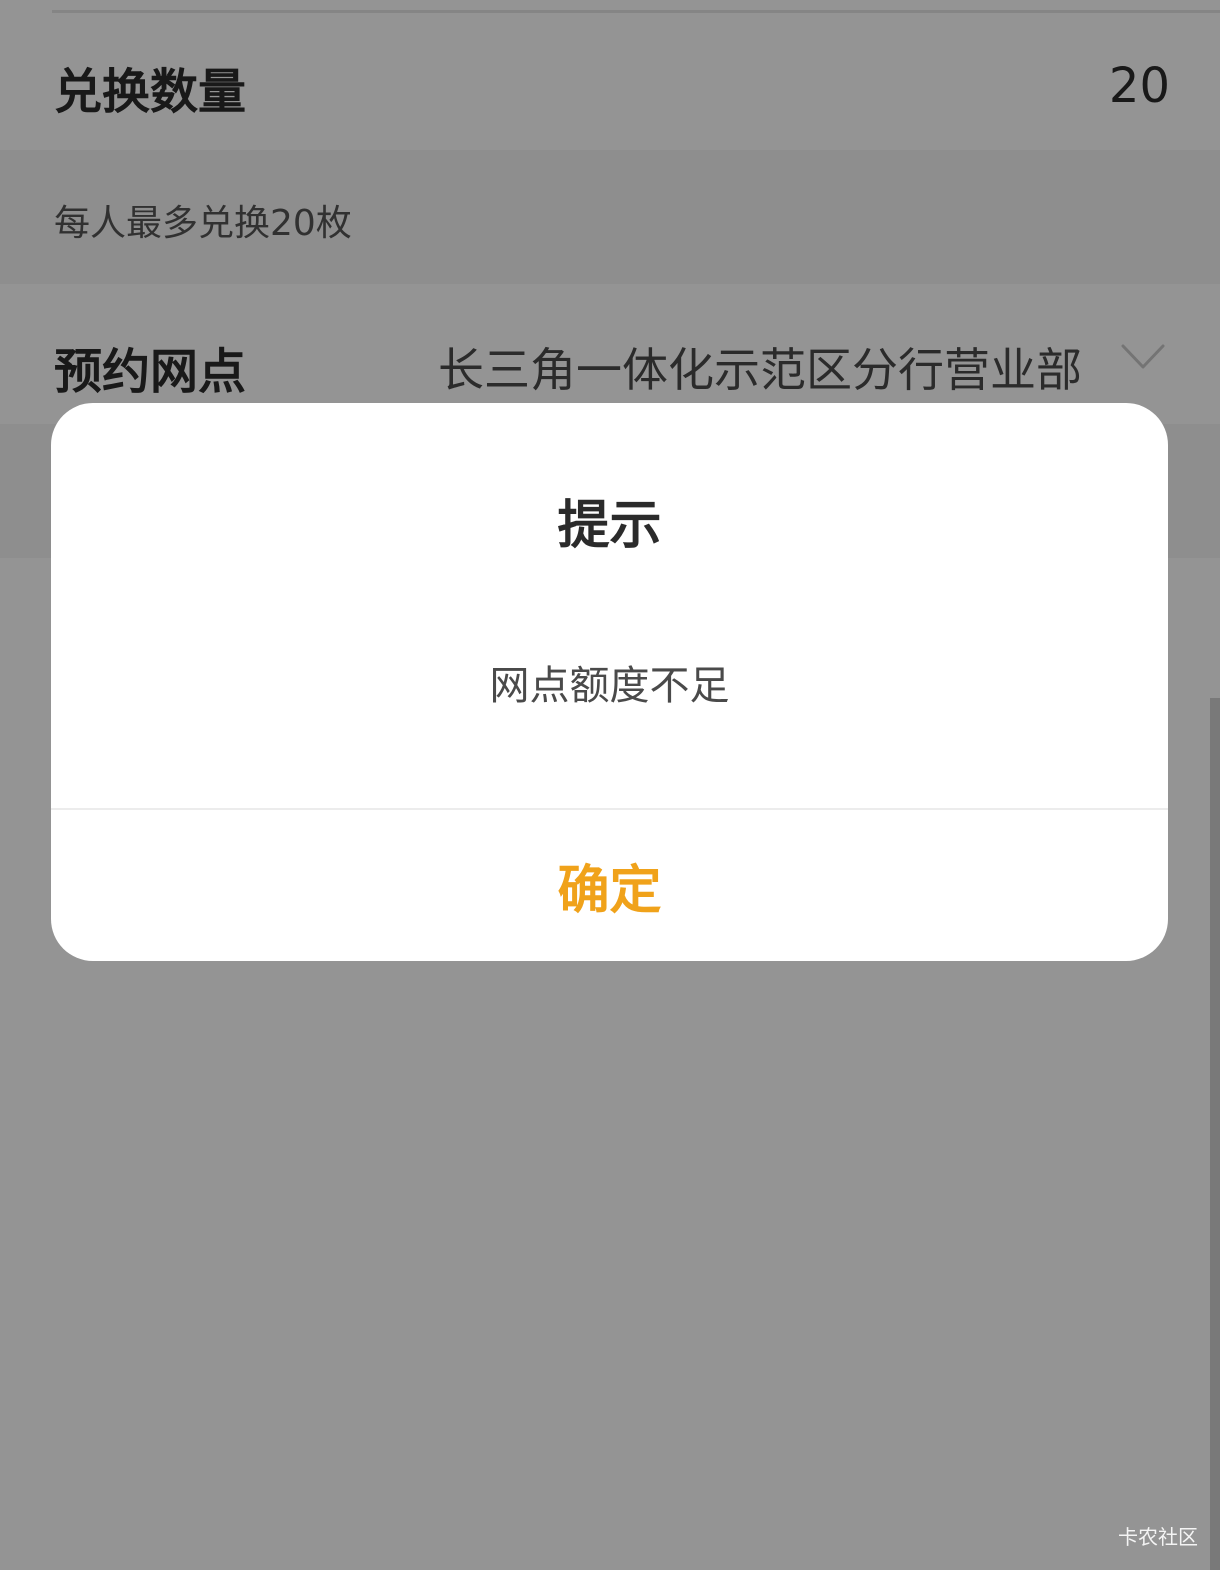  Describe the element at coordinates (1215, 1134) in the screenshot. I see `scrollbar` at that location.